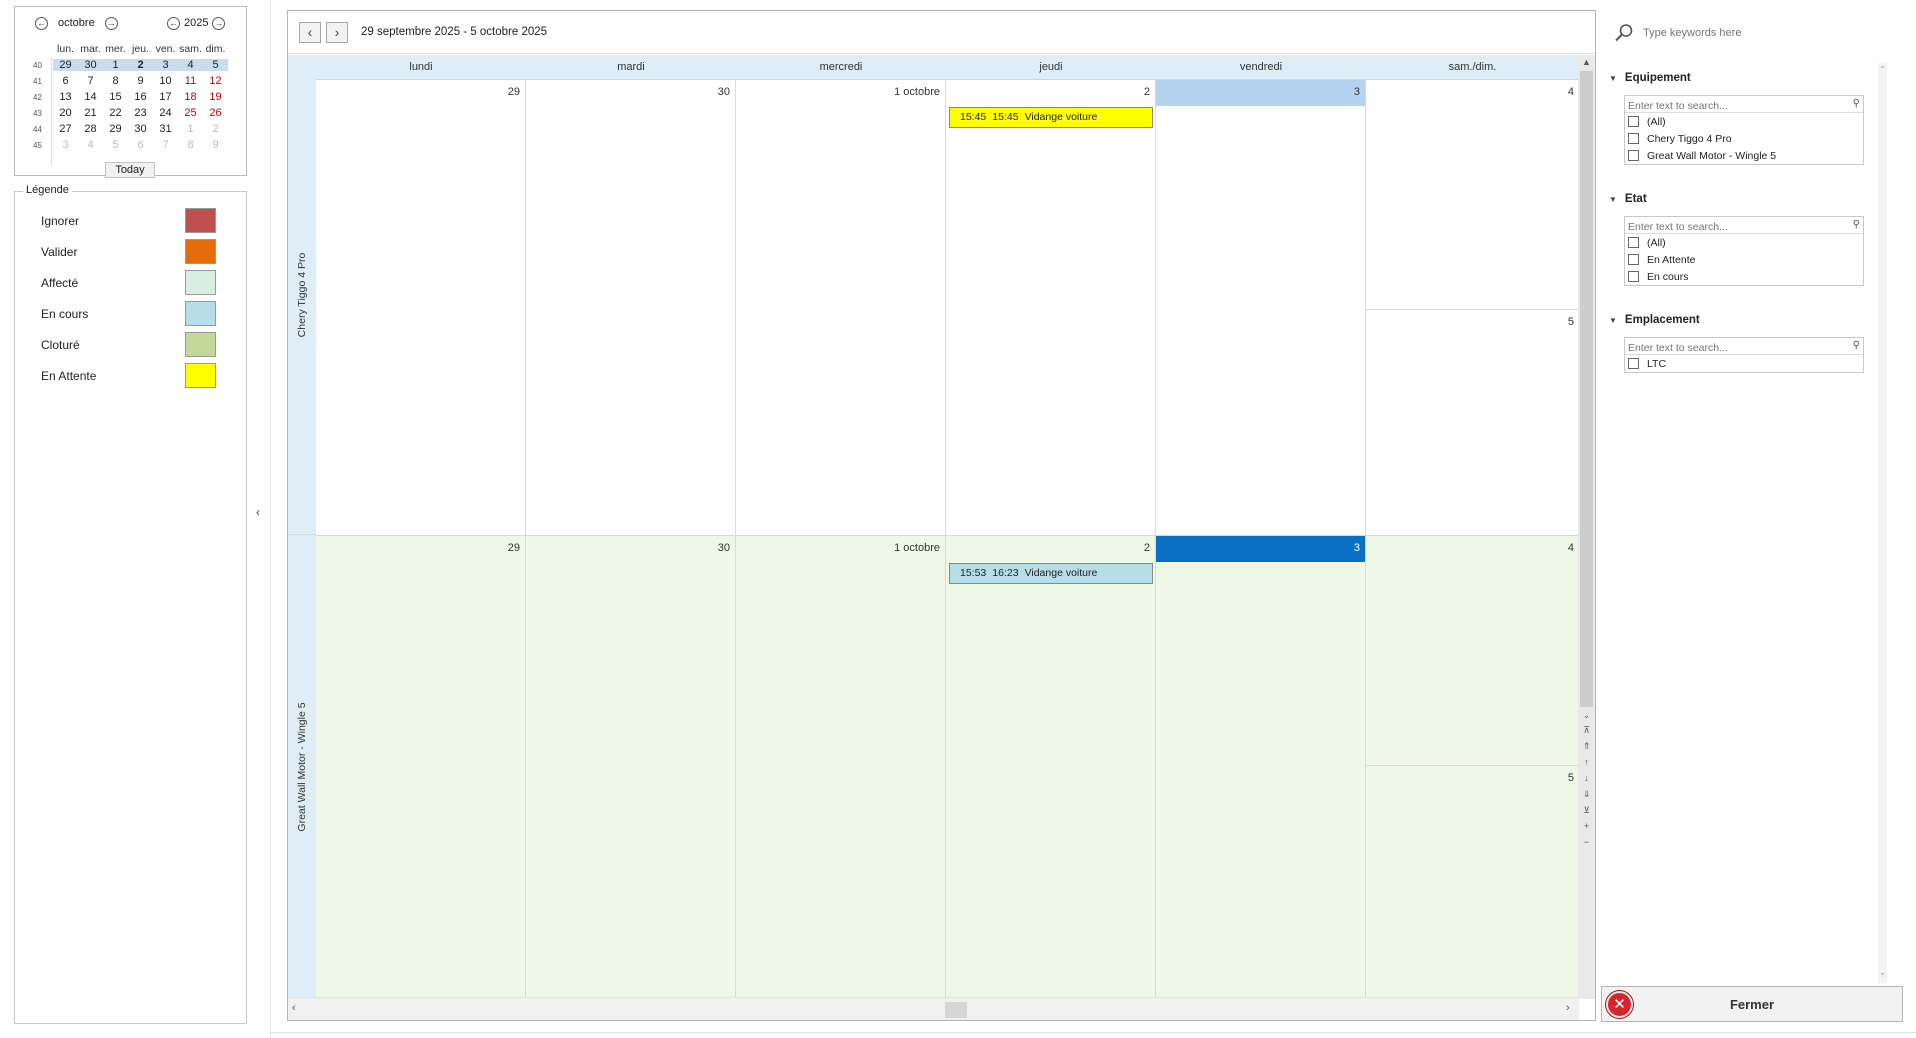 This screenshot has width=1916, height=1038. I want to click on filter-option: En cours, so click(1744, 276).